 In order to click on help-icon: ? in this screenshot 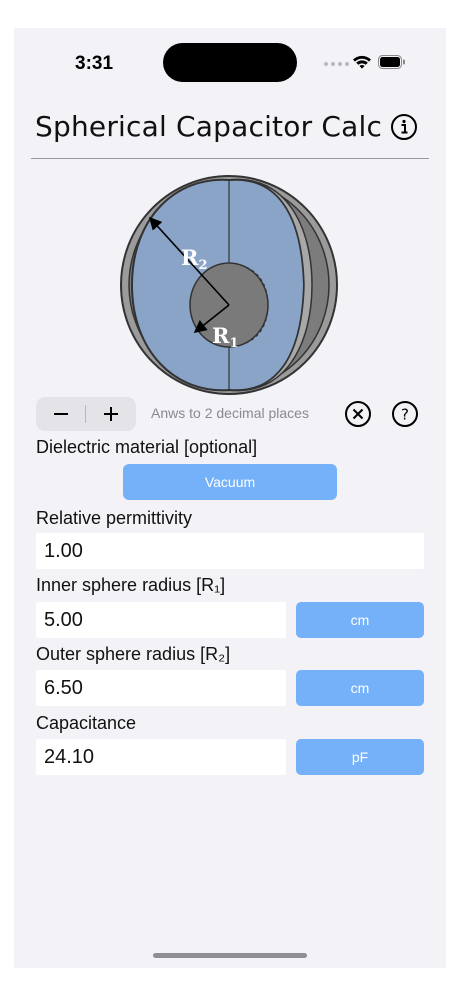, I will do `click(405, 414)`.